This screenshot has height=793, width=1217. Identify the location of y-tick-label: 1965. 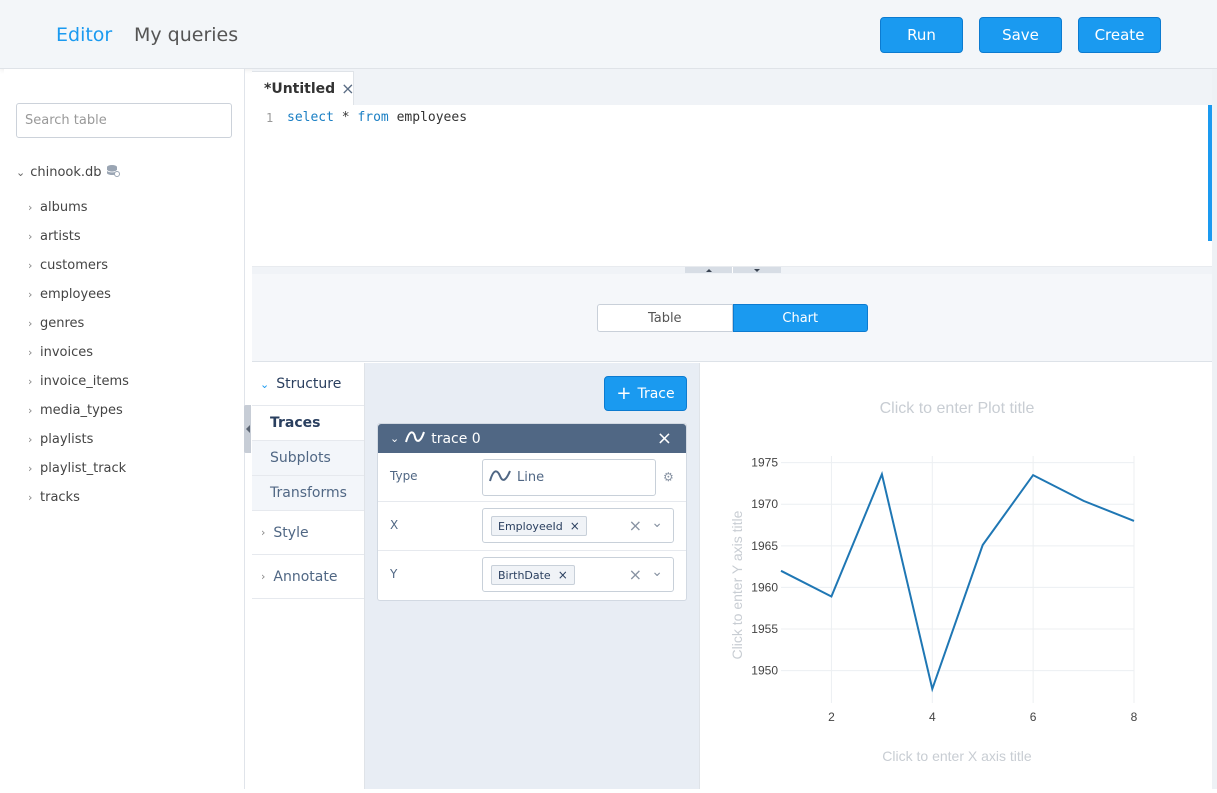
(764, 546).